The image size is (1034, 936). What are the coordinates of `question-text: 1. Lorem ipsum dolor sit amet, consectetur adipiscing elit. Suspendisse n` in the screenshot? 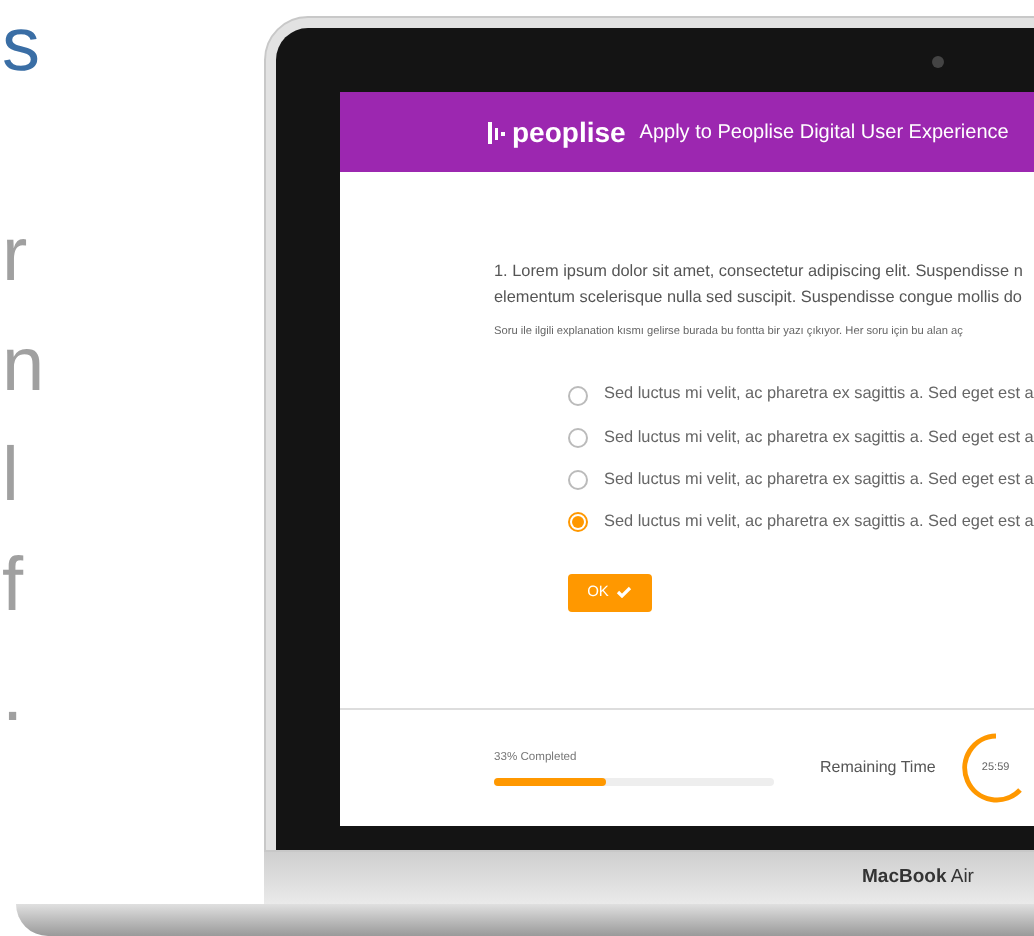 It's located at (759, 272).